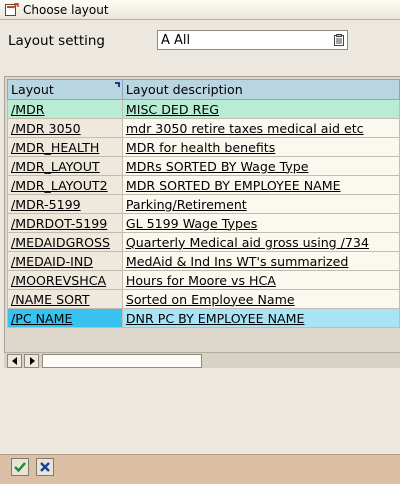 Image resolution: width=400 pixels, height=484 pixels. I want to click on table-row: /MDR MISC DED REG, so click(203, 109).